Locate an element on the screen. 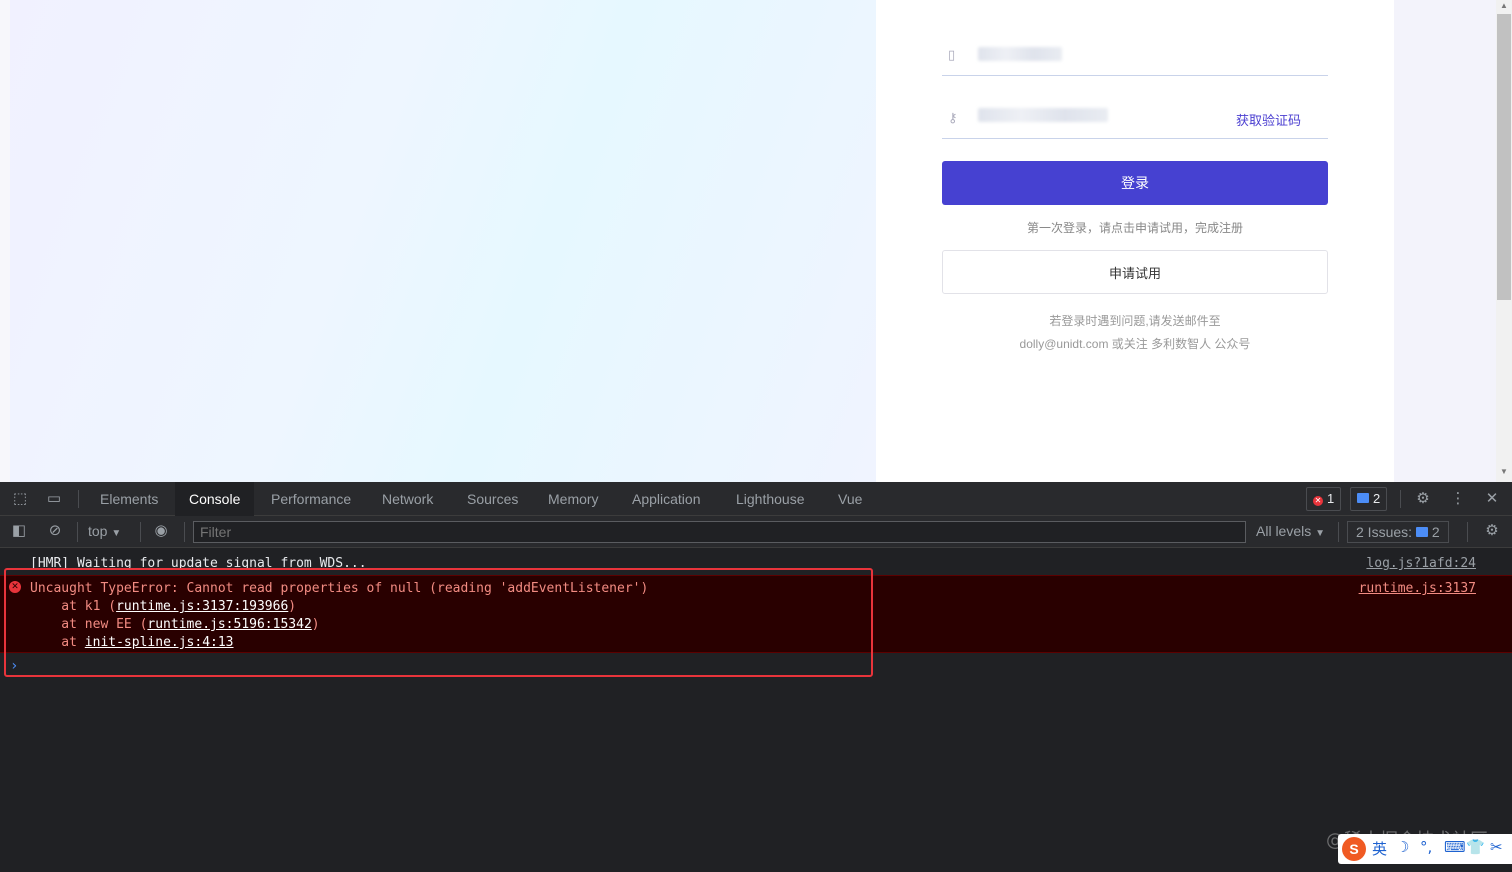 Image resolution: width=1512 pixels, height=872 pixels. log-source-link: log.js?1afd:24 is located at coordinates (1421, 563).